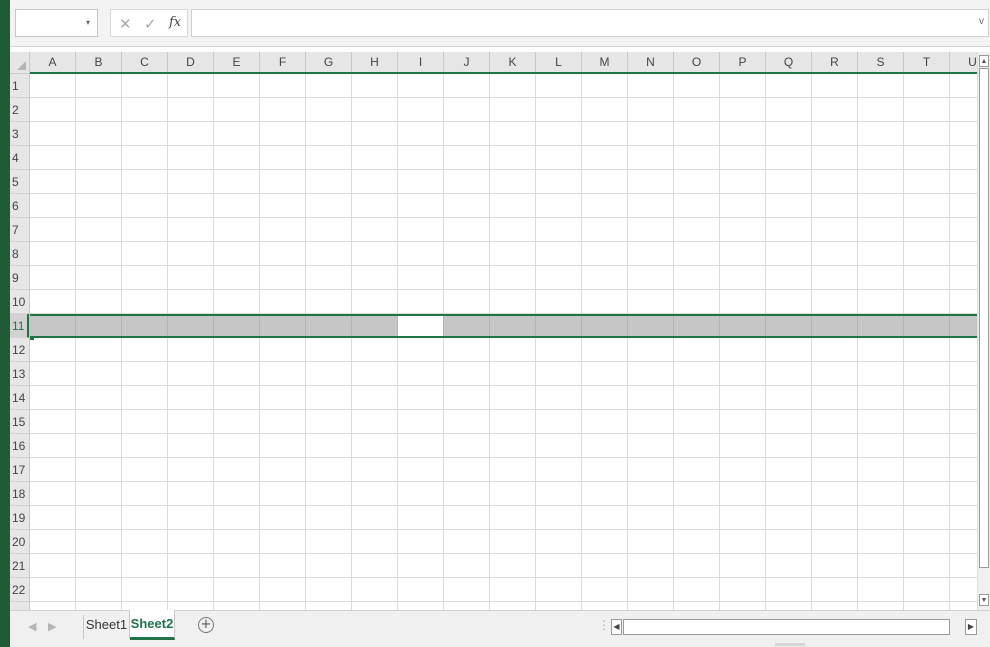 The image size is (990, 647). I want to click on column-header: D, so click(191, 62).